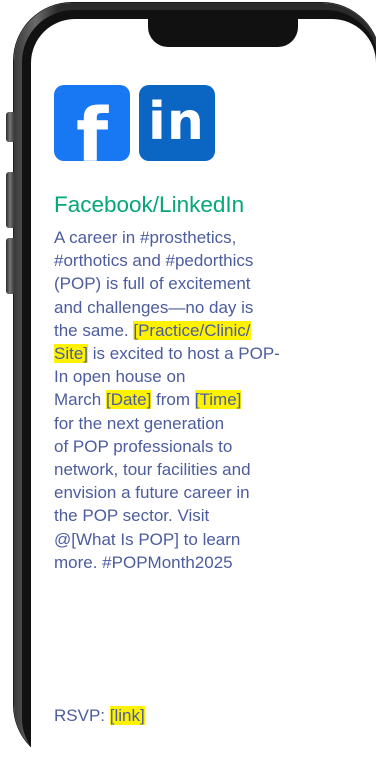 The image size is (376, 779). What do you see at coordinates (134, 123) in the screenshot?
I see `social-icons: f in` at bounding box center [134, 123].